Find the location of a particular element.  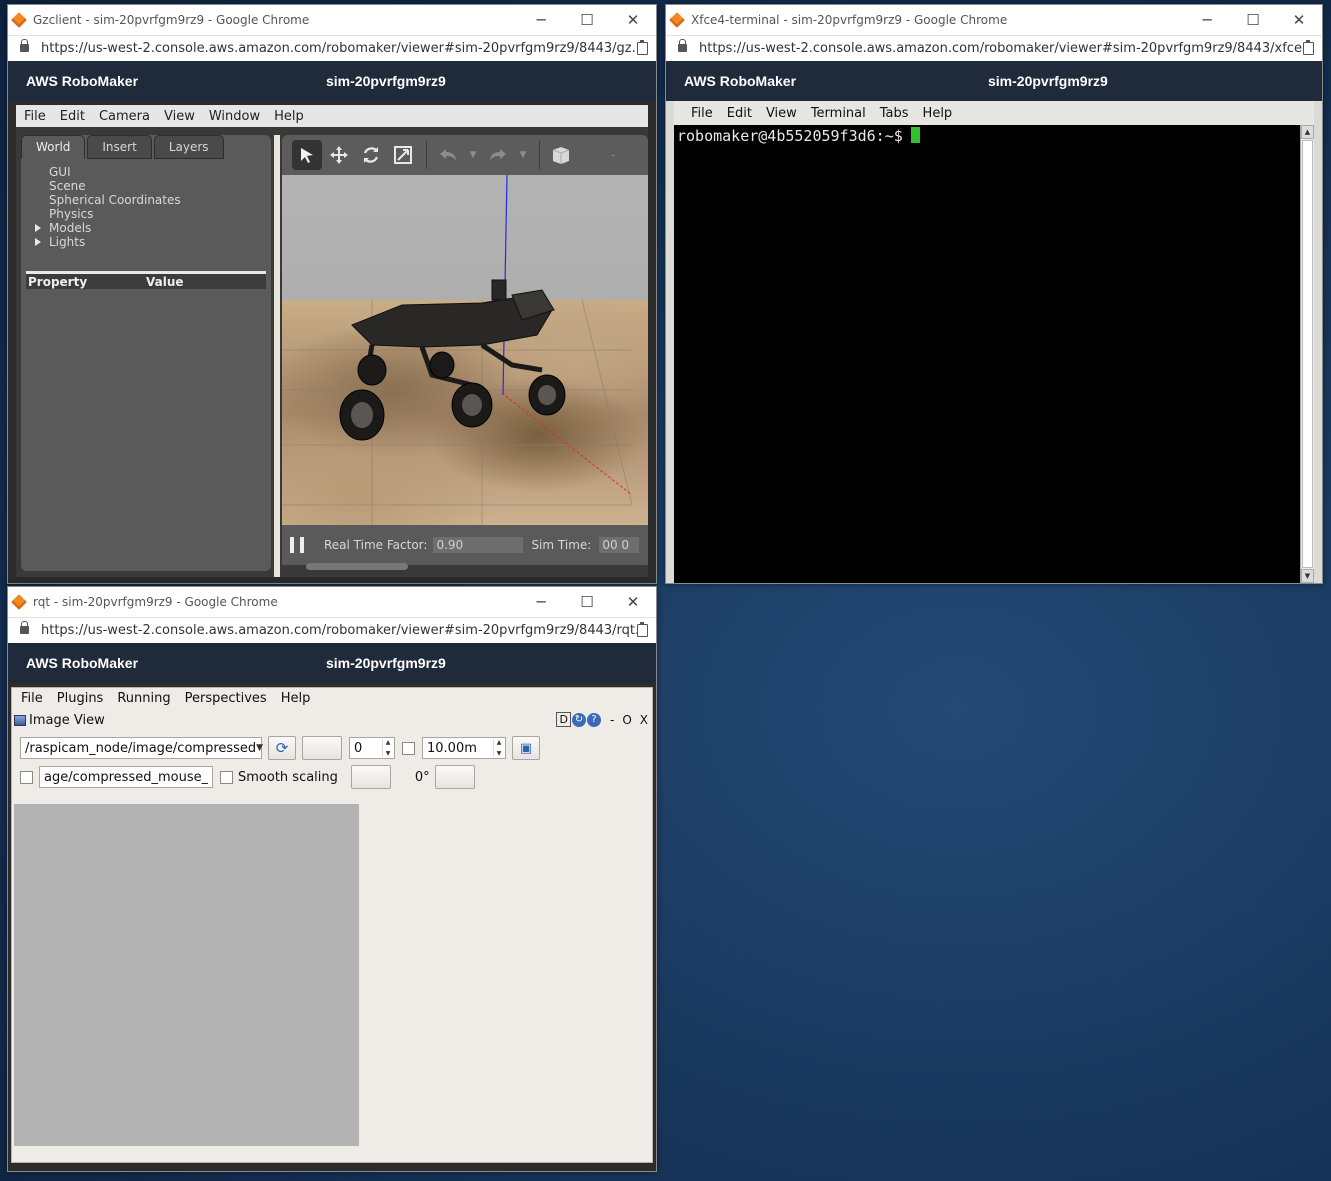

topic-select: /raspicam_node/image/compressed ▼ is located at coordinates (141, 748).